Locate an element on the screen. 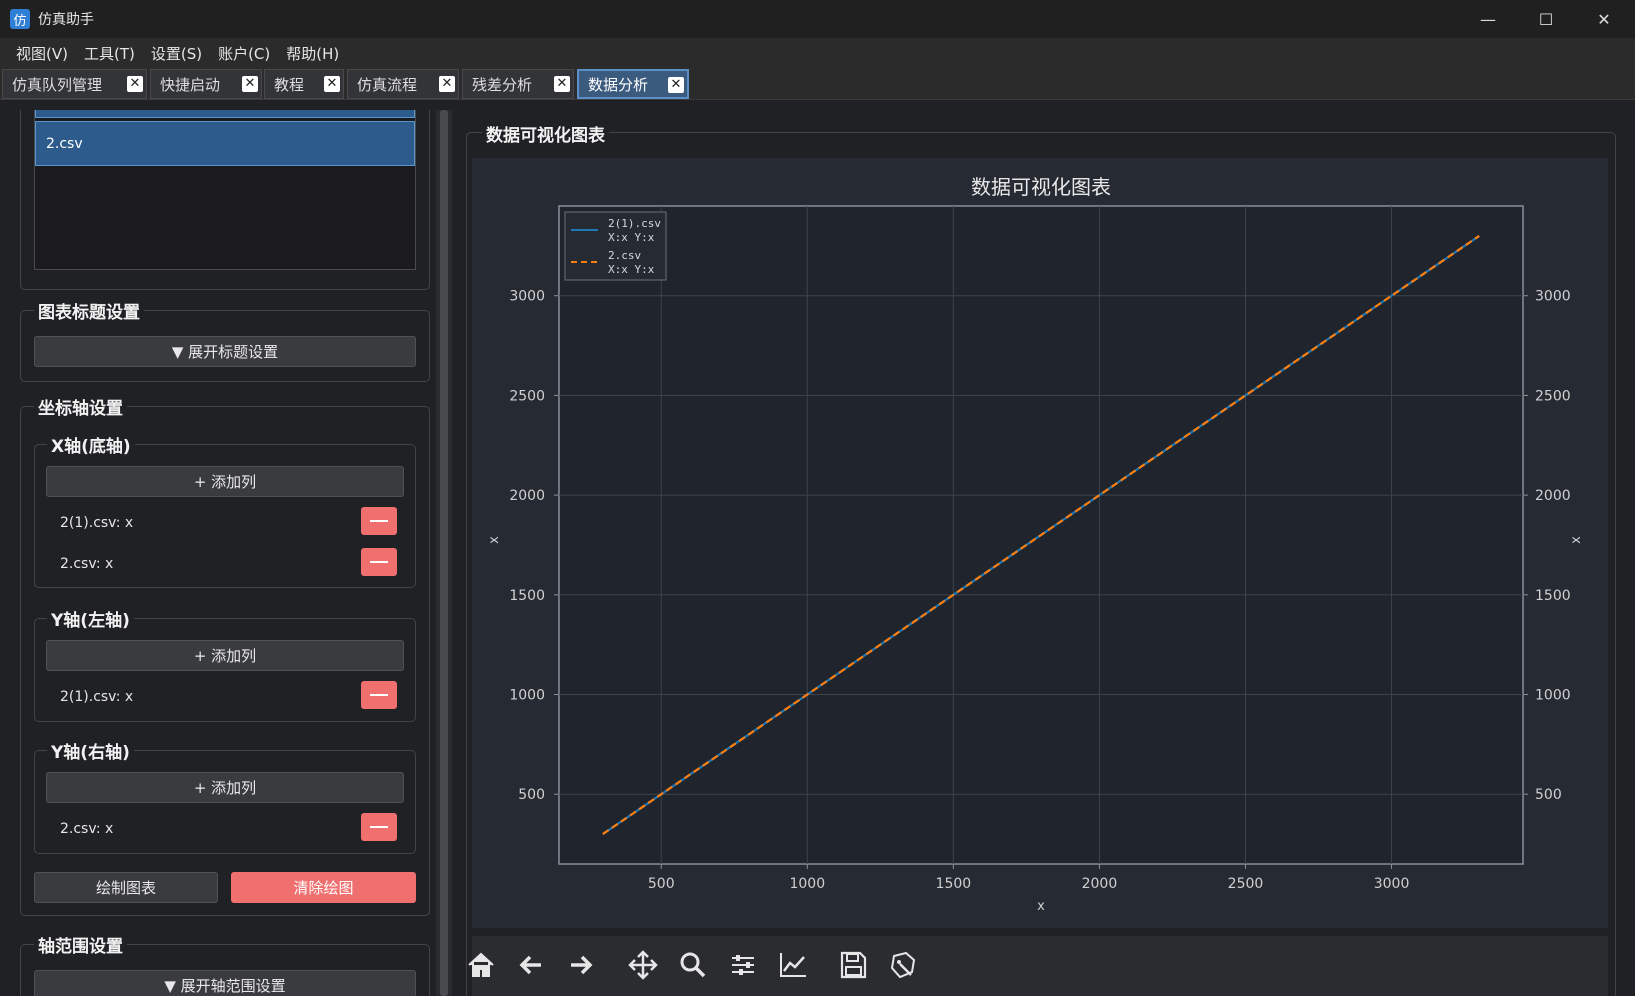 The height and width of the screenshot is (996, 1635). scrollbar-handle is located at coordinates (444, 553).